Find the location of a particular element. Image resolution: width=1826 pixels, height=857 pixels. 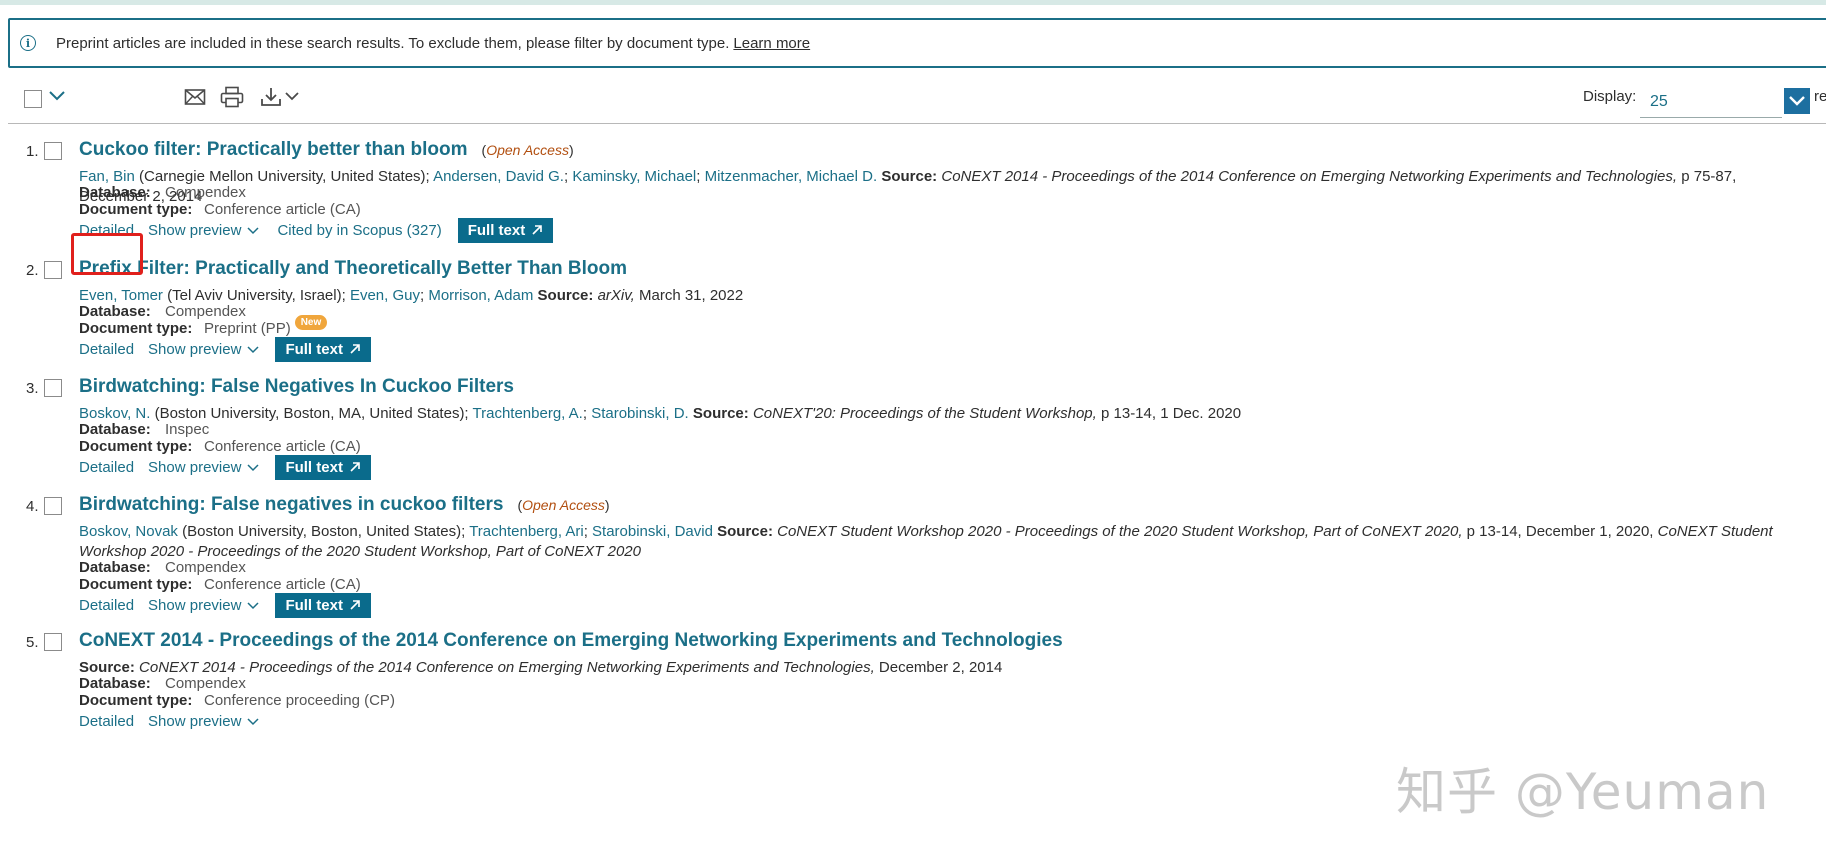

author-link: Starobinski, D. is located at coordinates (640, 413).